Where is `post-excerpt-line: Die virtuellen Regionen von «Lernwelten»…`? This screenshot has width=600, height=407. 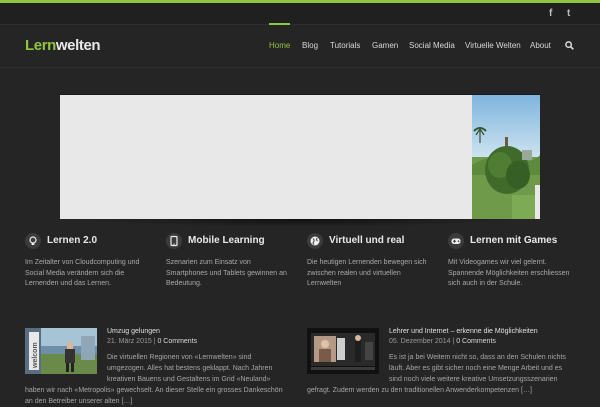
post-excerpt-line: Die virtuellen Regionen von «Lernwelten»… is located at coordinates (179, 357).